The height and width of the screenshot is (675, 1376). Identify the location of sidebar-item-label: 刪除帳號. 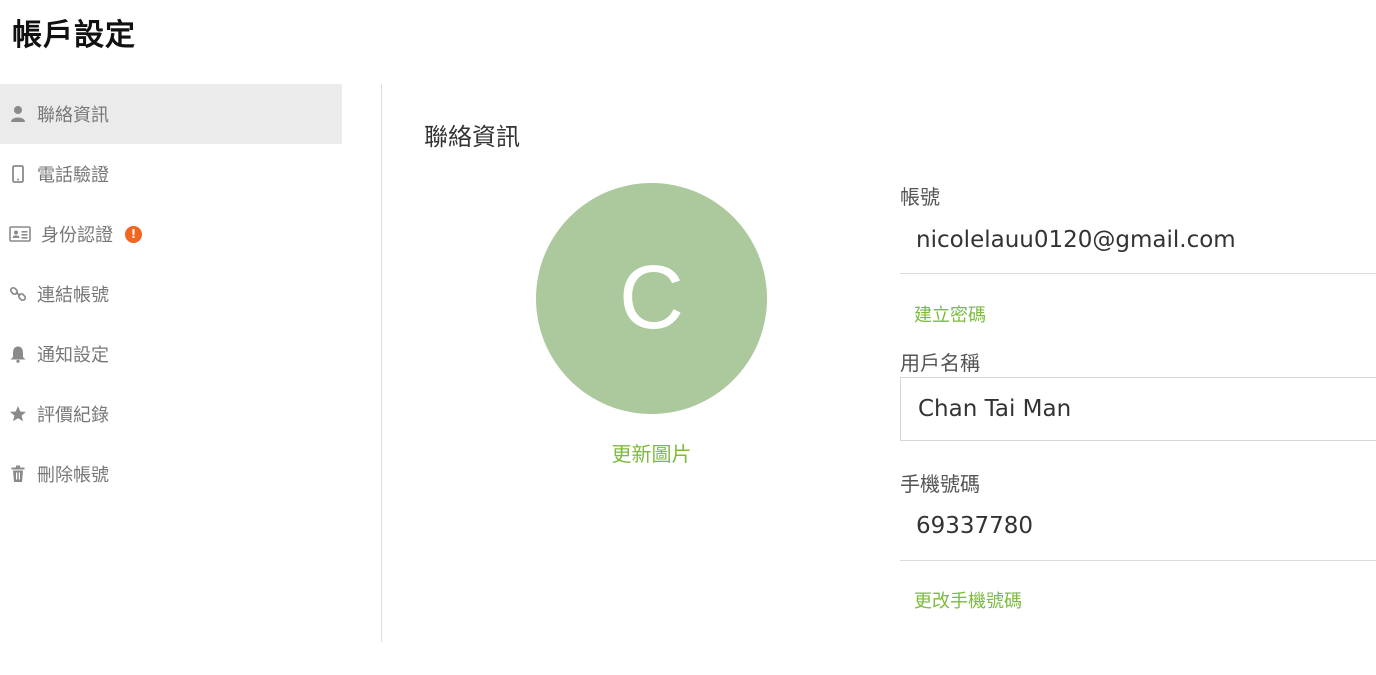
(73, 475).